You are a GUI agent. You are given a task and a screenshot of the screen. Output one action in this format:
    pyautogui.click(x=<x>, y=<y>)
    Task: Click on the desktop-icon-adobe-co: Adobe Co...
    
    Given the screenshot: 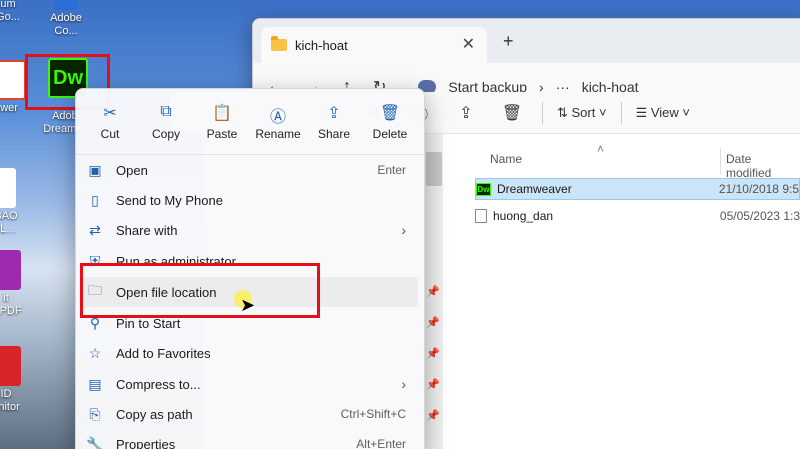 What is the action you would take?
    pyautogui.click(x=66, y=19)
    